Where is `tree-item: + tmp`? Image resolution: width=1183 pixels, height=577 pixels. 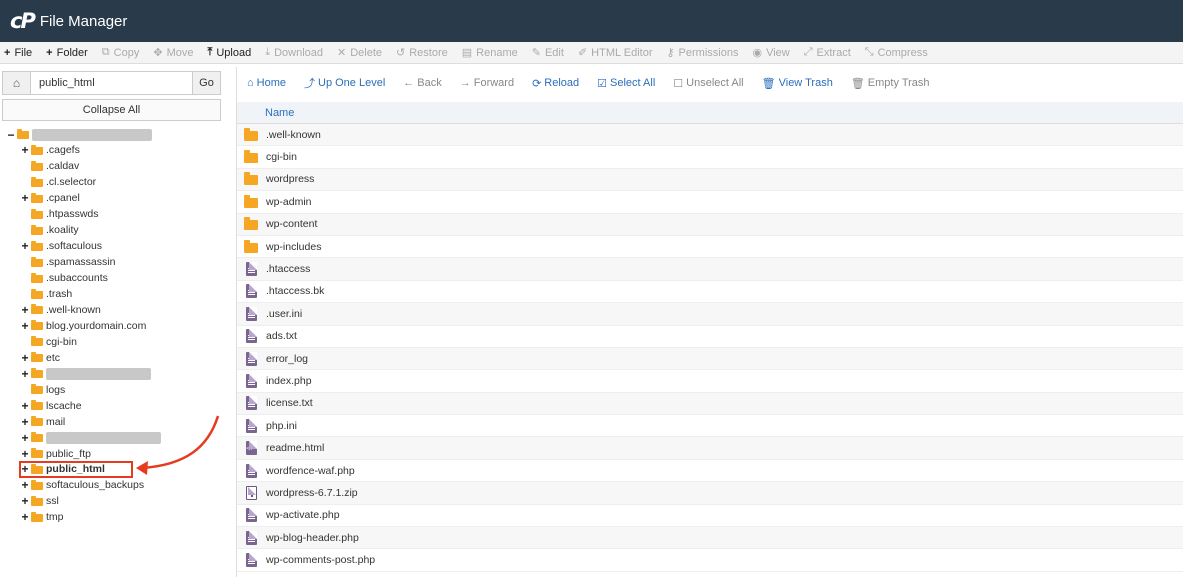
tree-item: + tmp is located at coordinates (41, 517).